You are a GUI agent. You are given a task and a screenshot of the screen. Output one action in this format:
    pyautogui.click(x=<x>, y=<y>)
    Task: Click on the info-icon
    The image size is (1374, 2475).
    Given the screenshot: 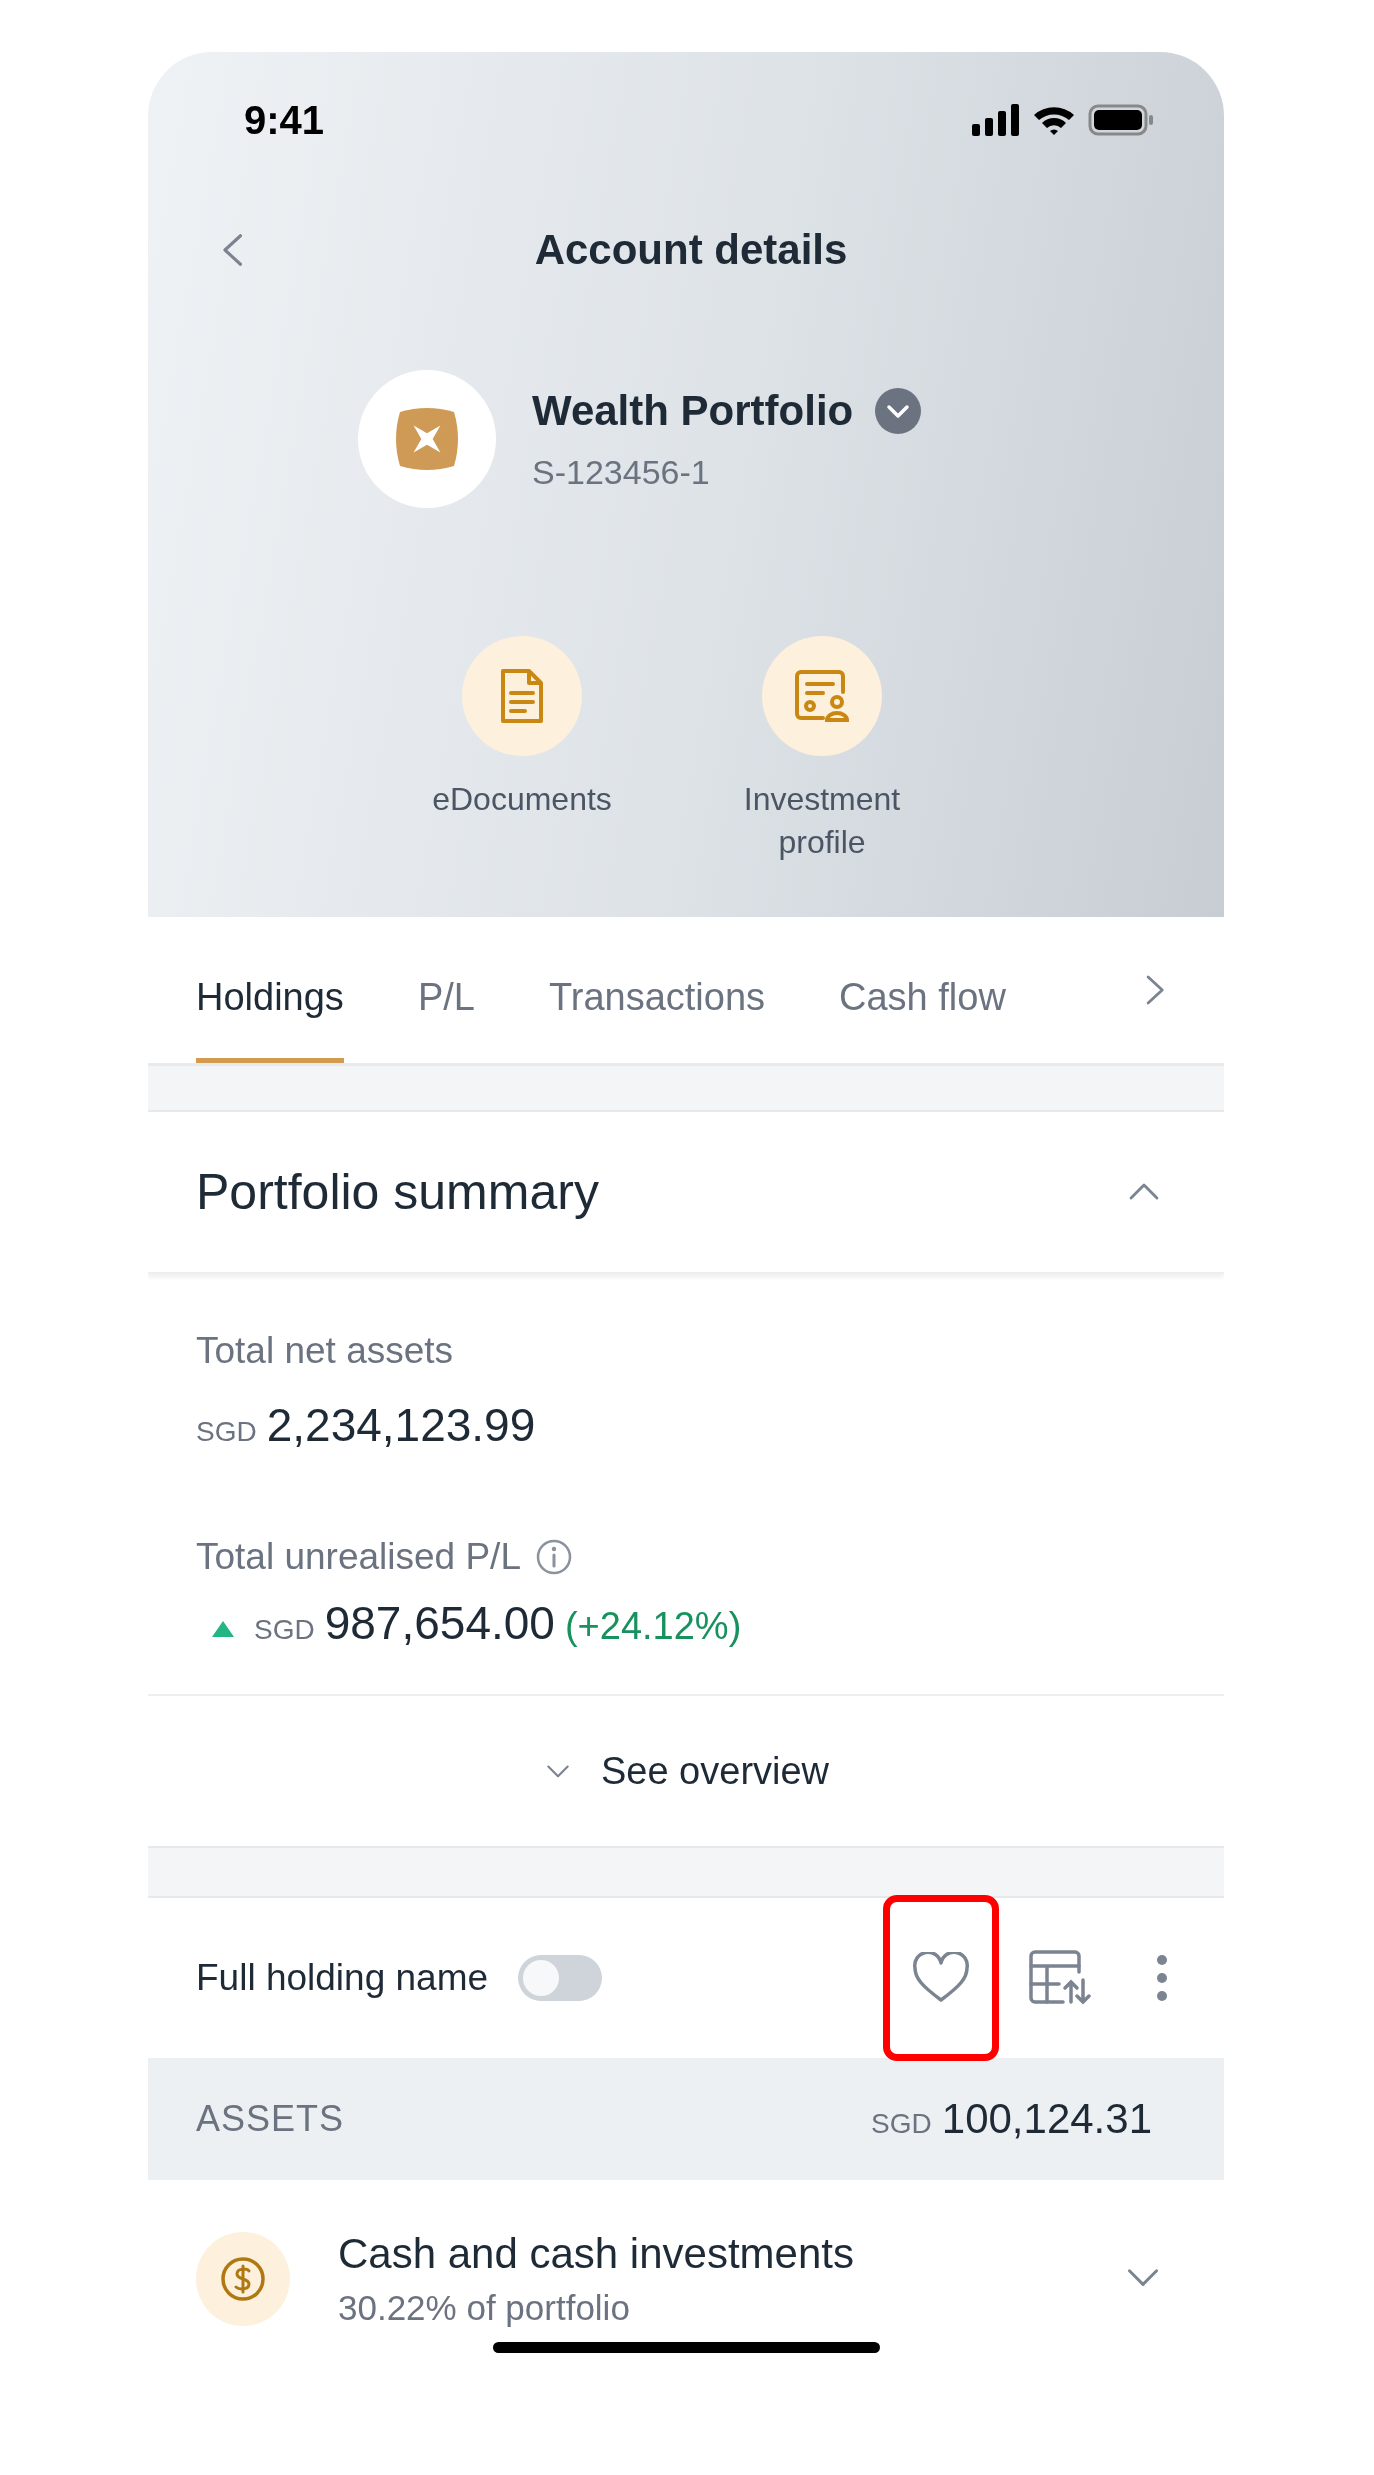 What is the action you would take?
    pyautogui.click(x=554, y=1557)
    